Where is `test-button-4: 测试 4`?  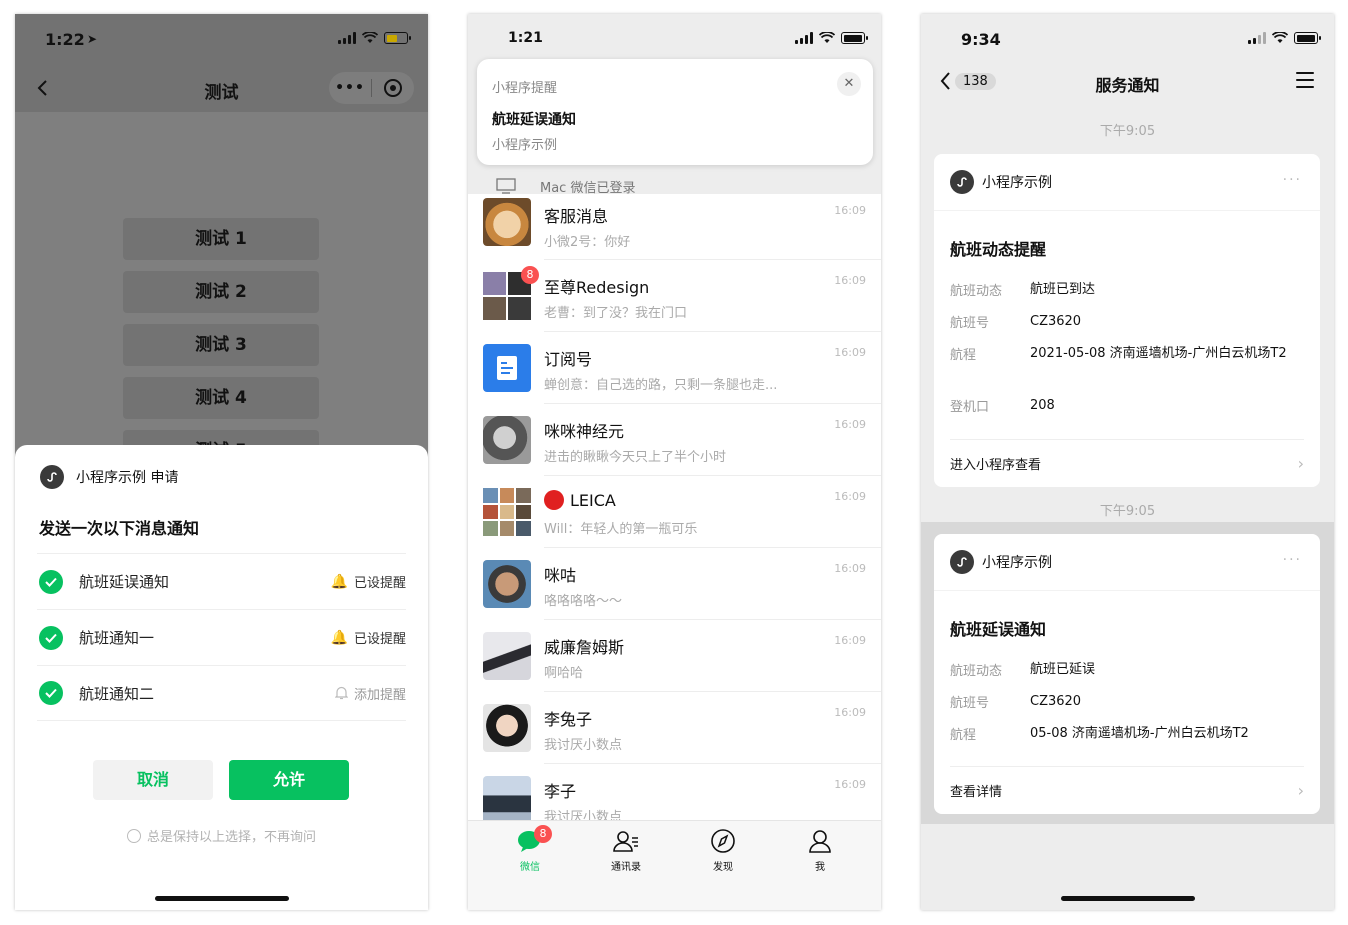
test-button-4: 测试 4 is located at coordinates (221, 398).